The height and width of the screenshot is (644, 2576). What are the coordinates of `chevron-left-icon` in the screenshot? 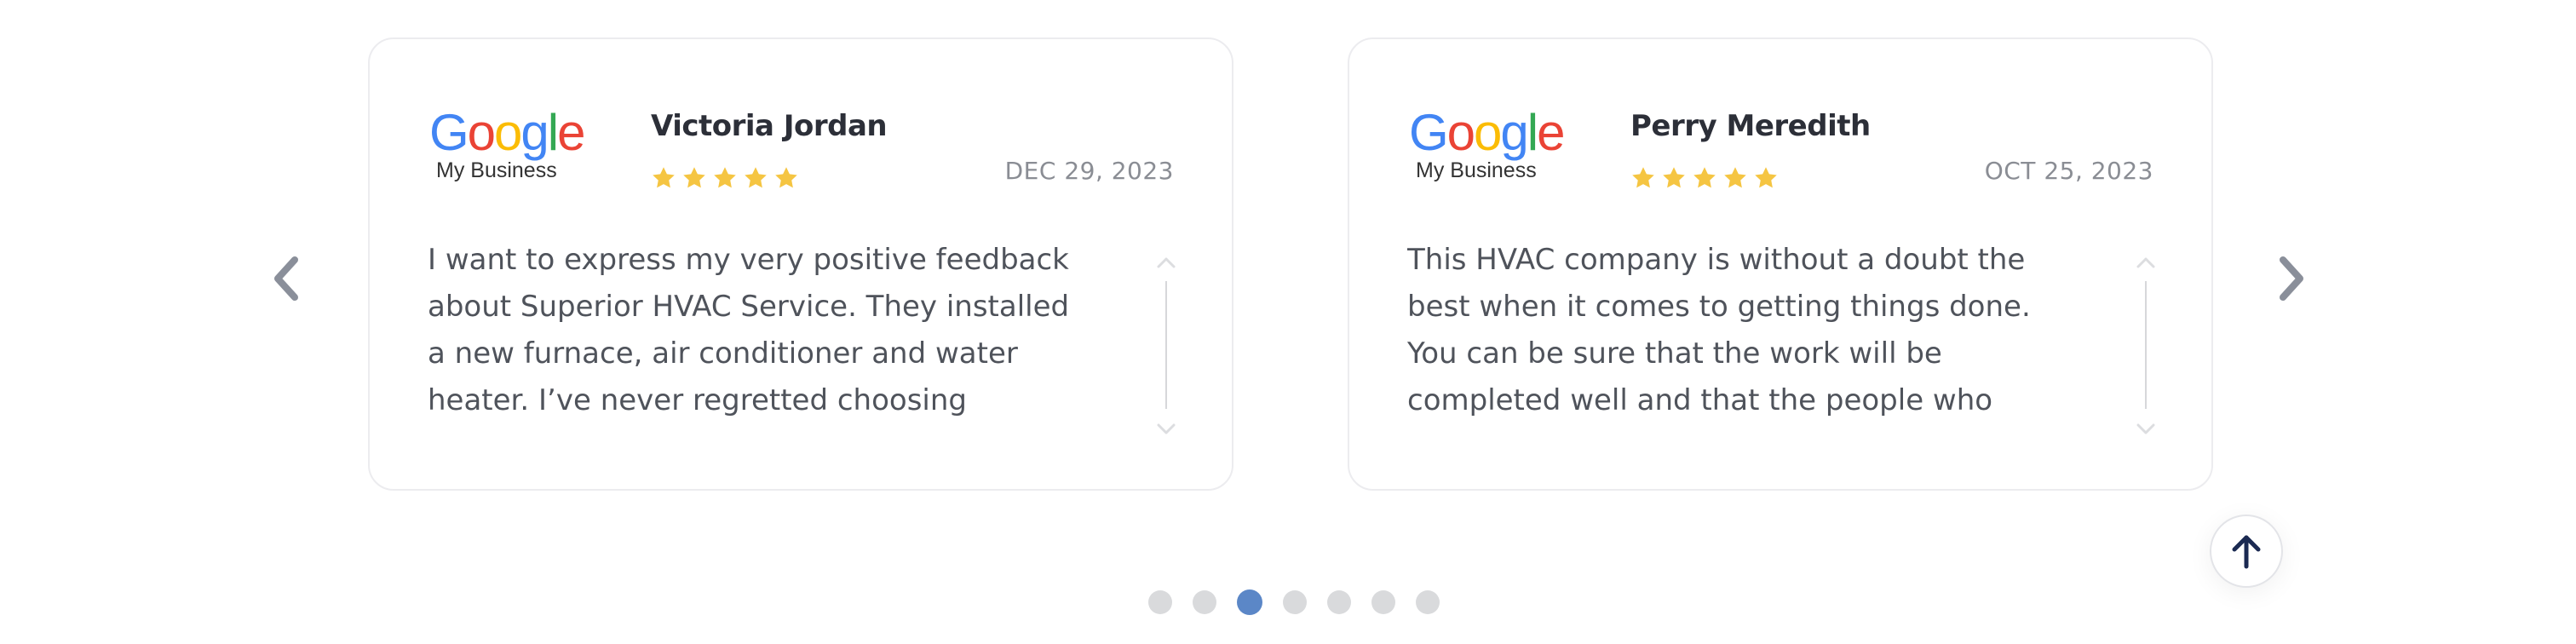 It's located at (286, 279).